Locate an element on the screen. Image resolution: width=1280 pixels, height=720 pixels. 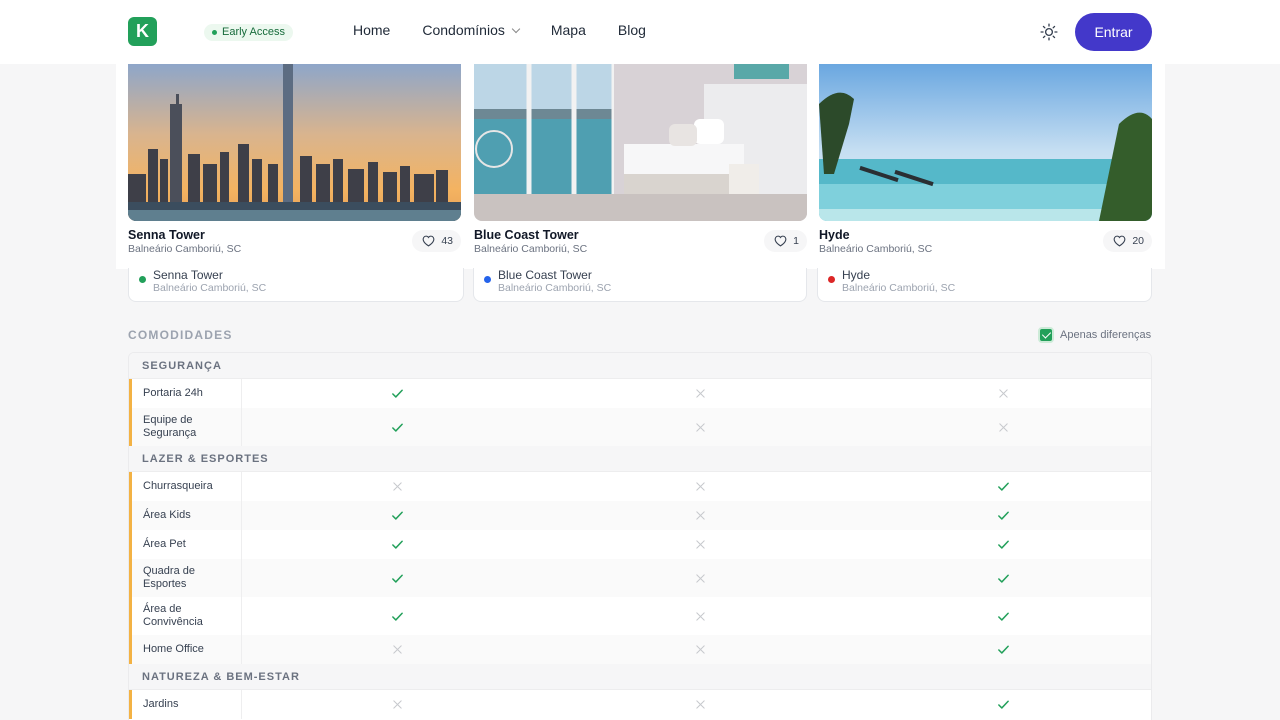
like-button: 20 is located at coordinates (1127, 241).